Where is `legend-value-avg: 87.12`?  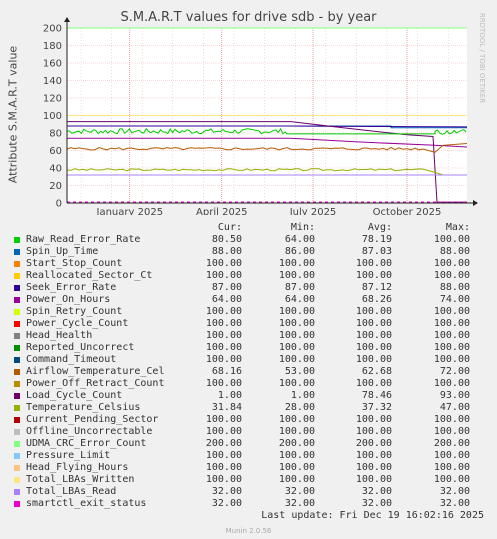 legend-value-avg: 87.12 is located at coordinates (376, 287).